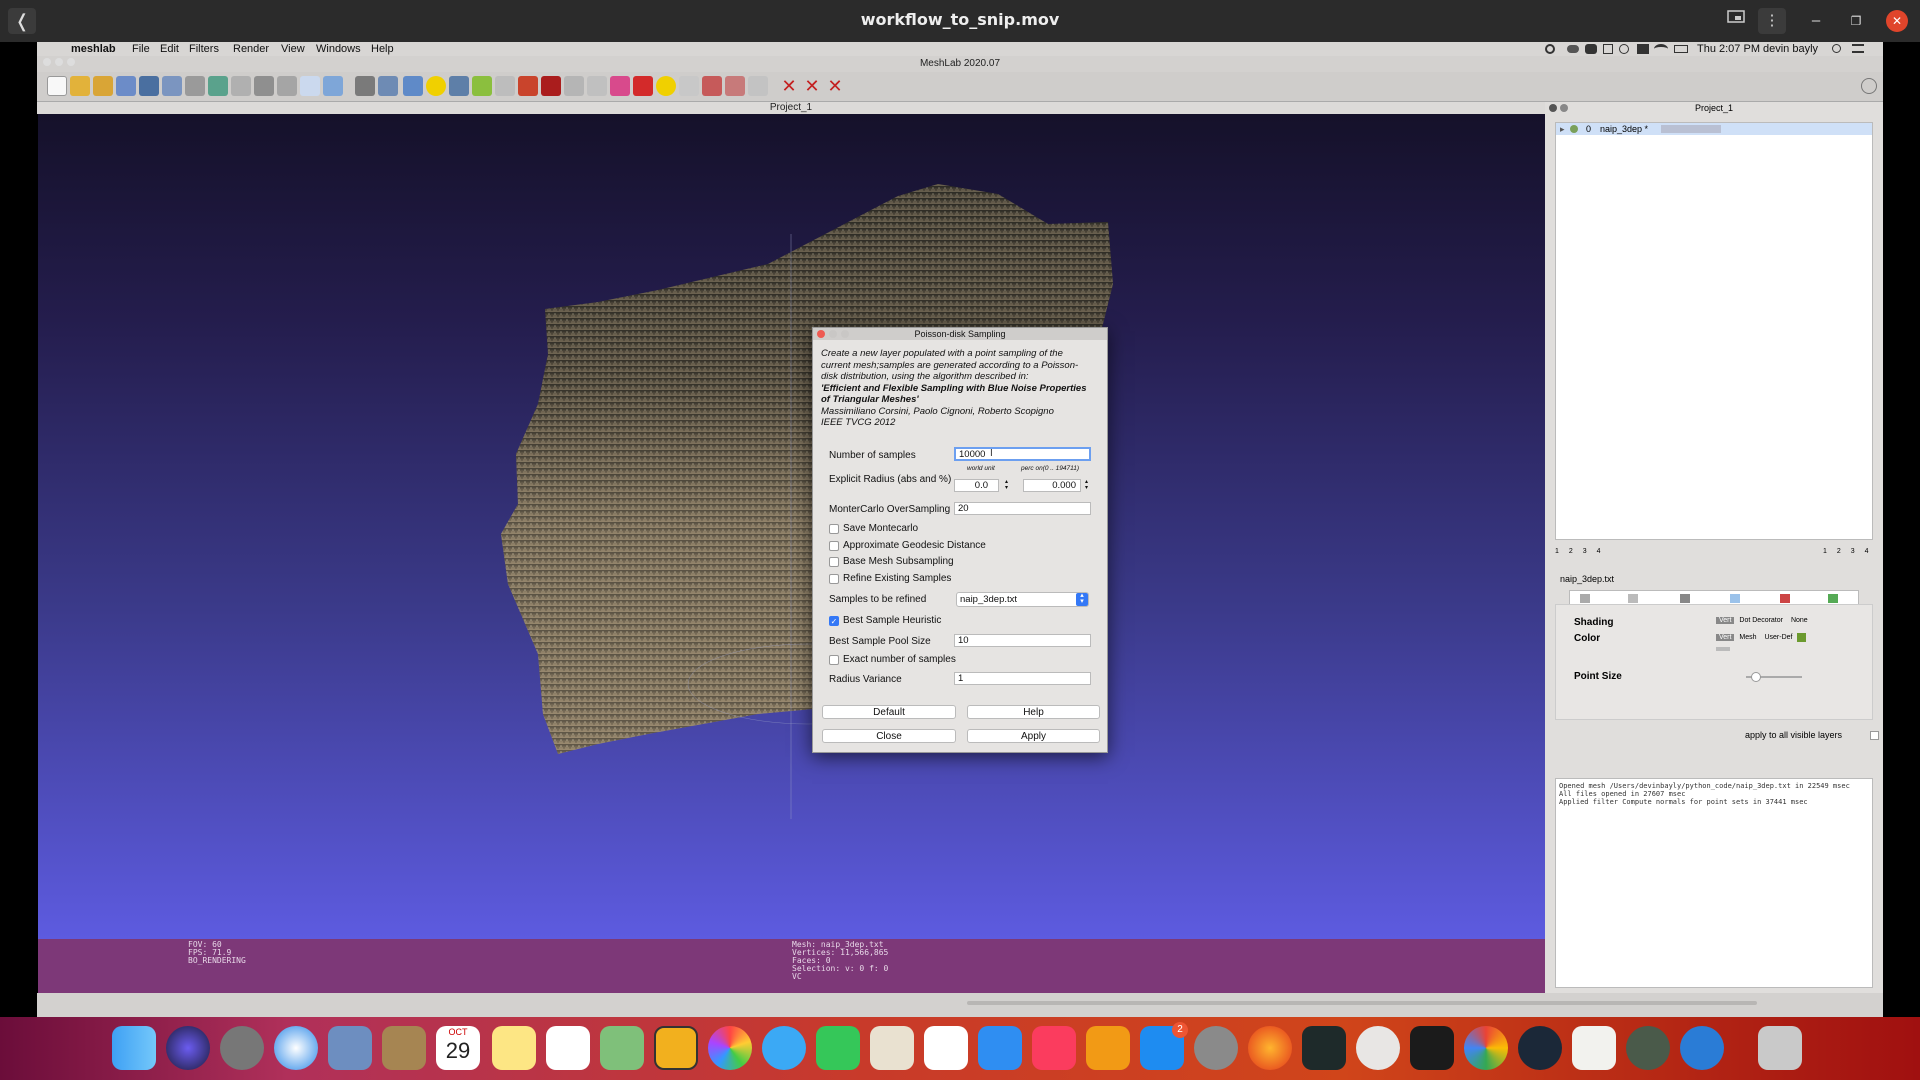 This screenshot has height=1080, width=1920. What do you see at coordinates (622, 1048) in the screenshot?
I see `maps-icon` at bounding box center [622, 1048].